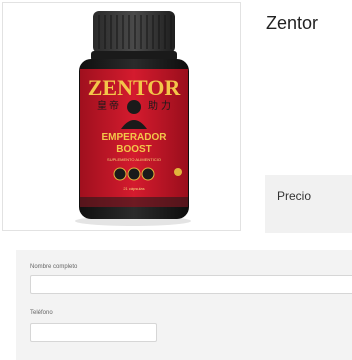 Image resolution: width=352 pixels, height=360 pixels. Describe the element at coordinates (134, 159) in the screenshot. I see `bottle-subtitle-text: SUPLEMENTO ALIMENTICIO` at that location.